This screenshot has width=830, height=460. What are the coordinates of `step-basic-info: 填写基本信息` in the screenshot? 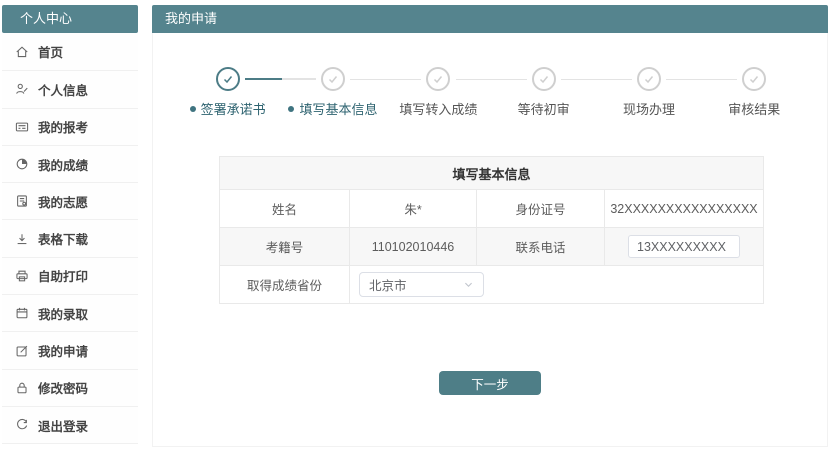 It's located at (332, 97).